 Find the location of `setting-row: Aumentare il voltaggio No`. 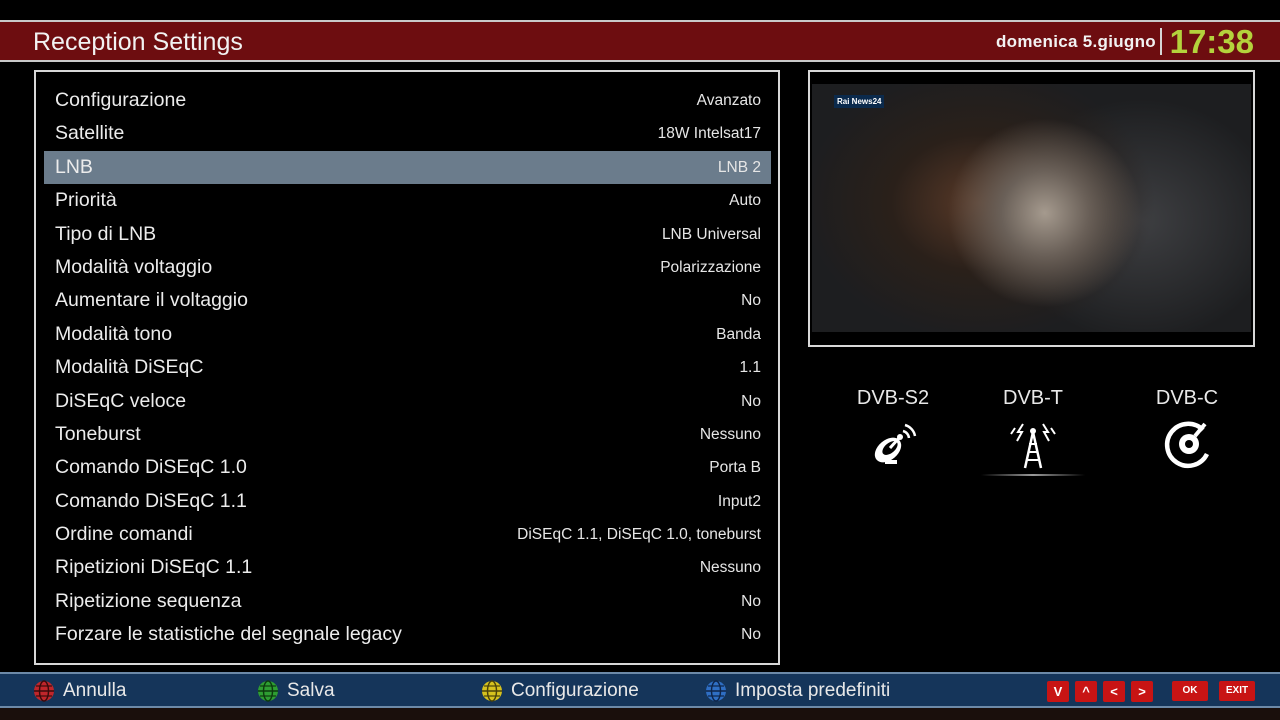

setting-row: Aumentare il voltaggio No is located at coordinates (407, 300).